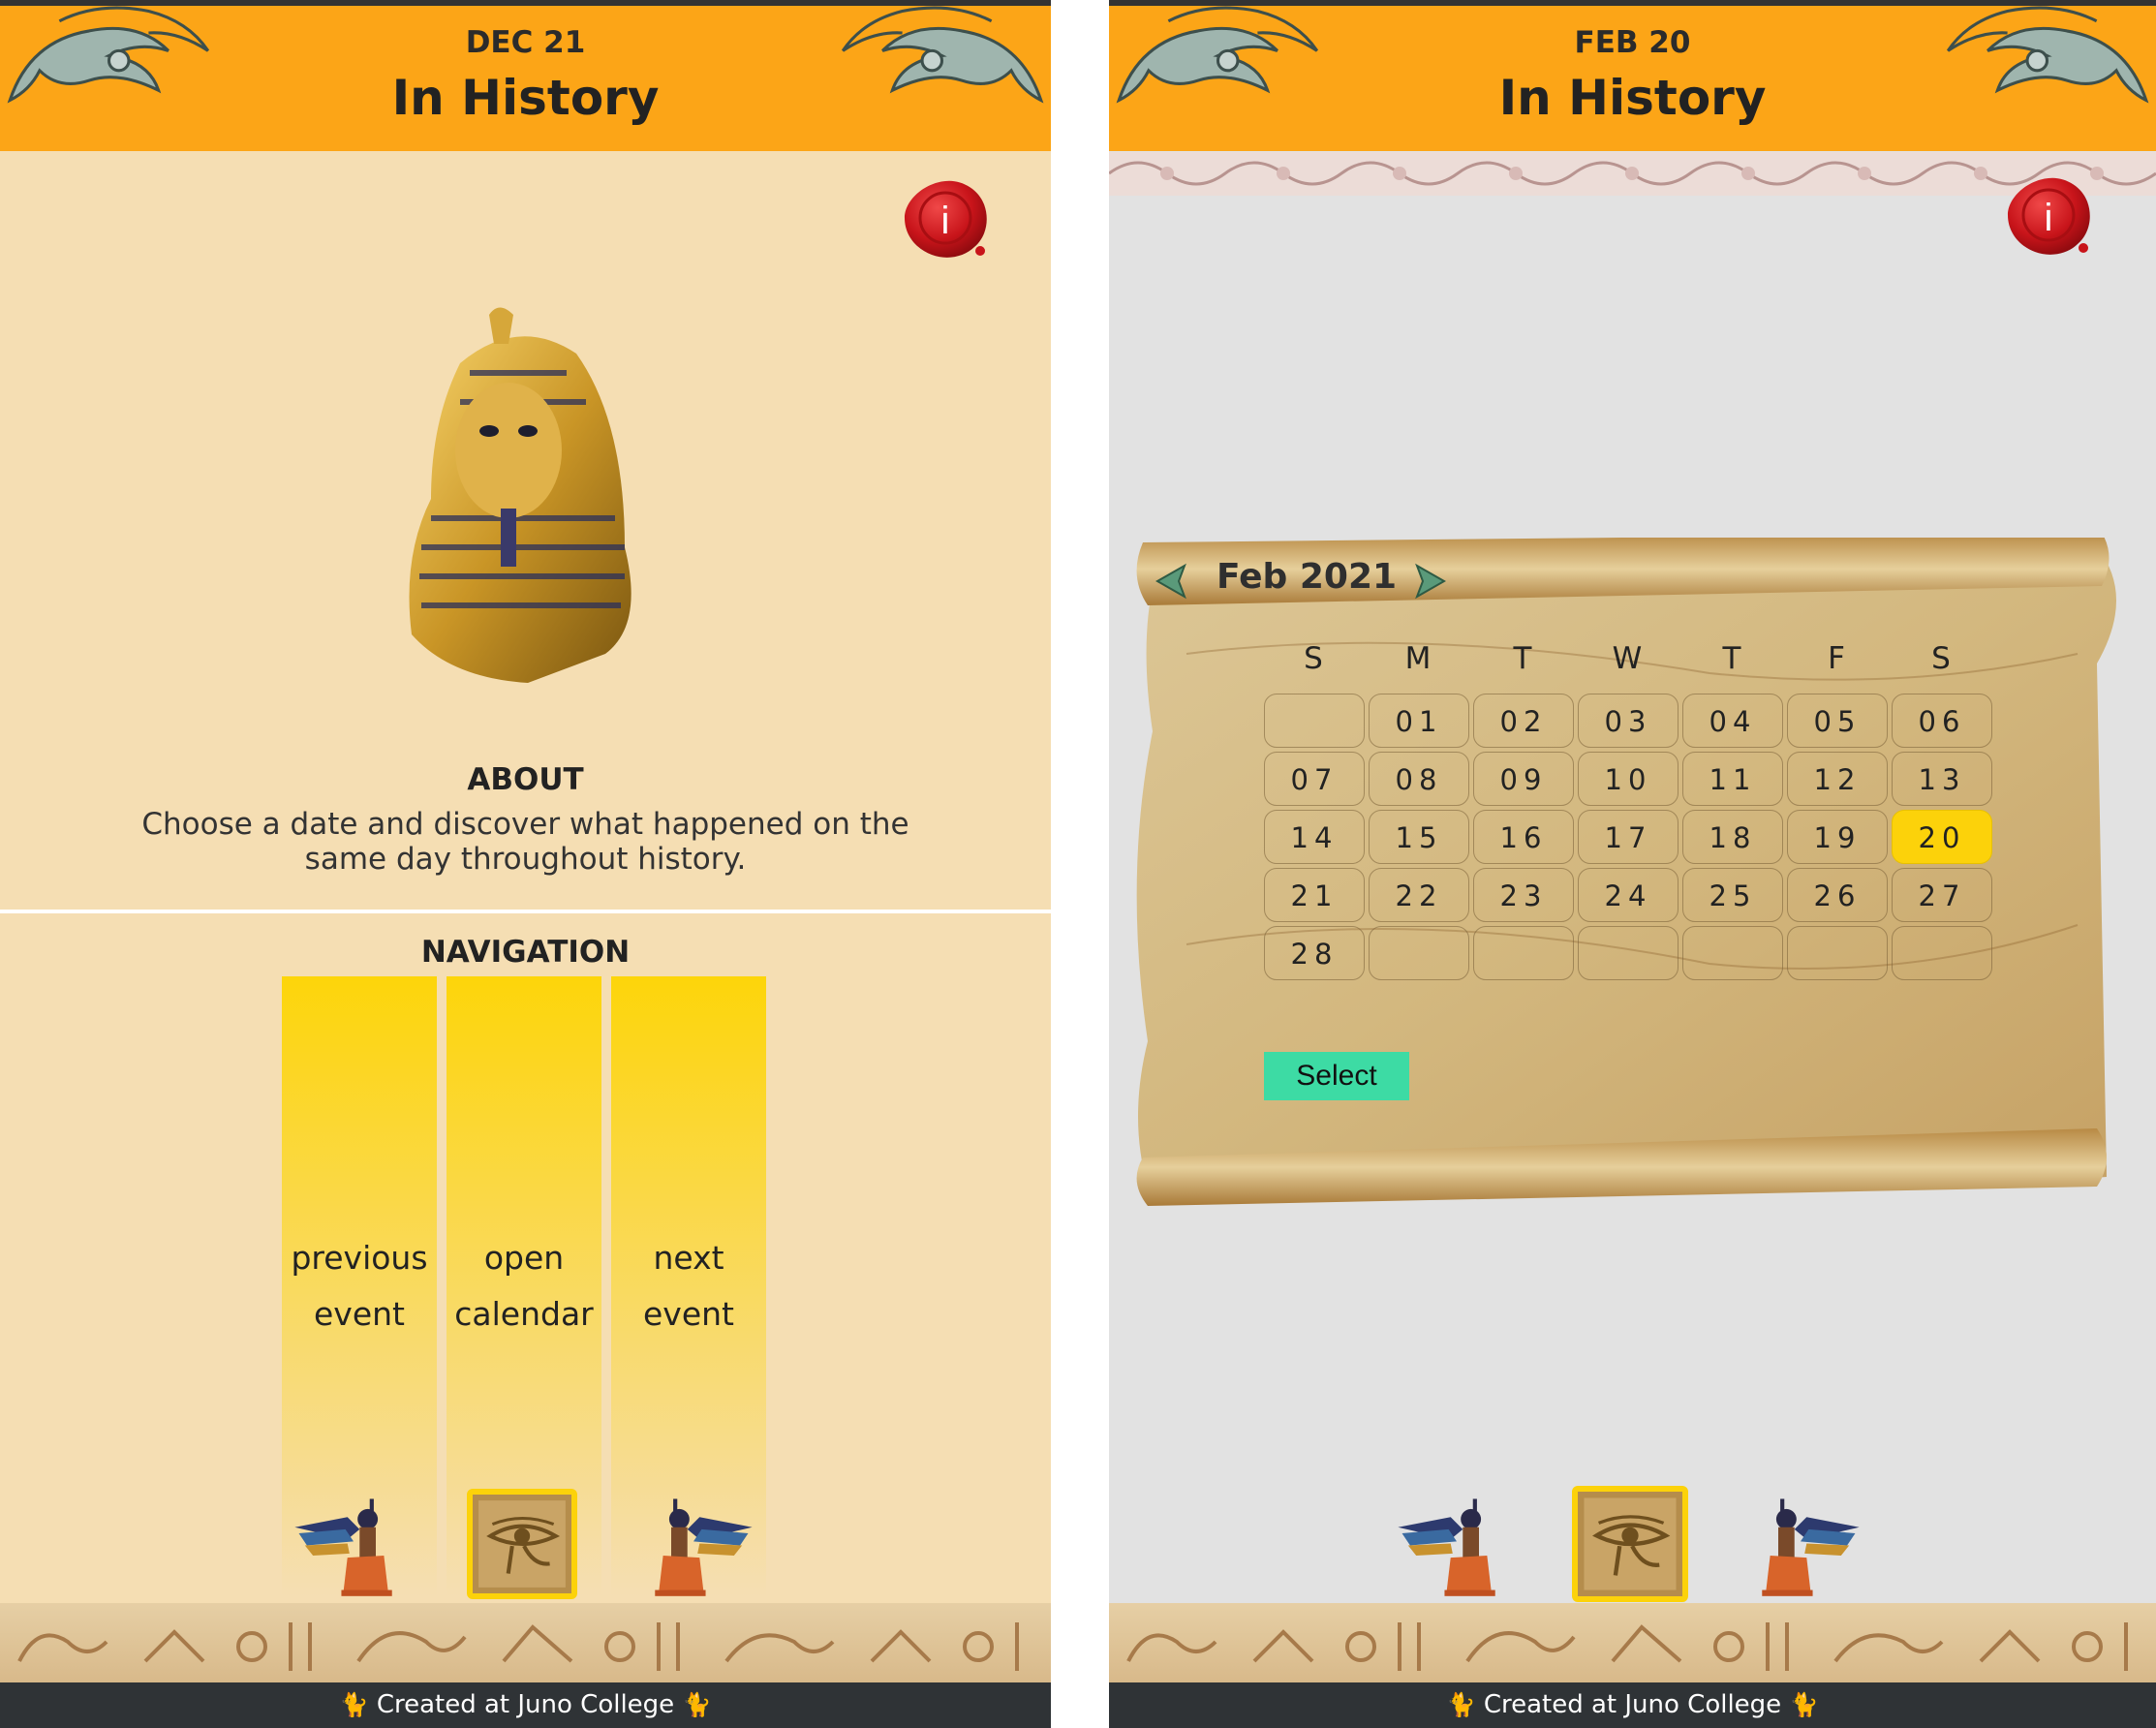 The height and width of the screenshot is (1728, 2156). I want to click on calendar-day: 20, so click(1942, 837).